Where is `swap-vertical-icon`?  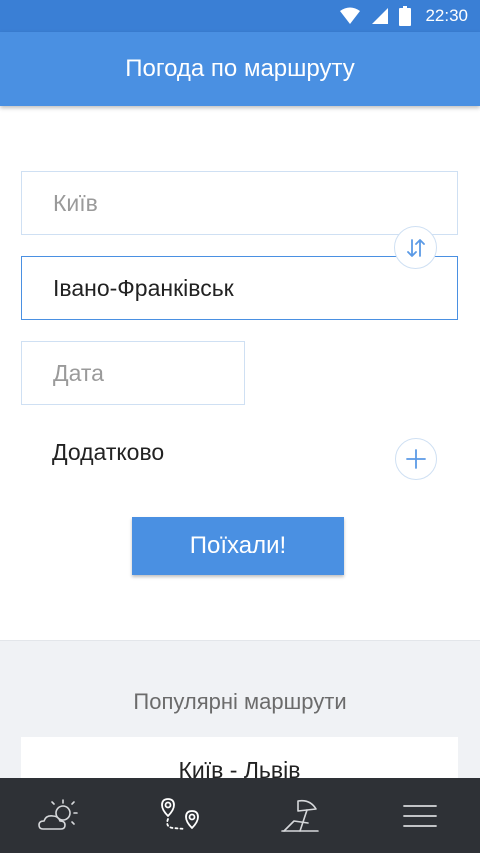
swap-vertical-icon is located at coordinates (415, 247).